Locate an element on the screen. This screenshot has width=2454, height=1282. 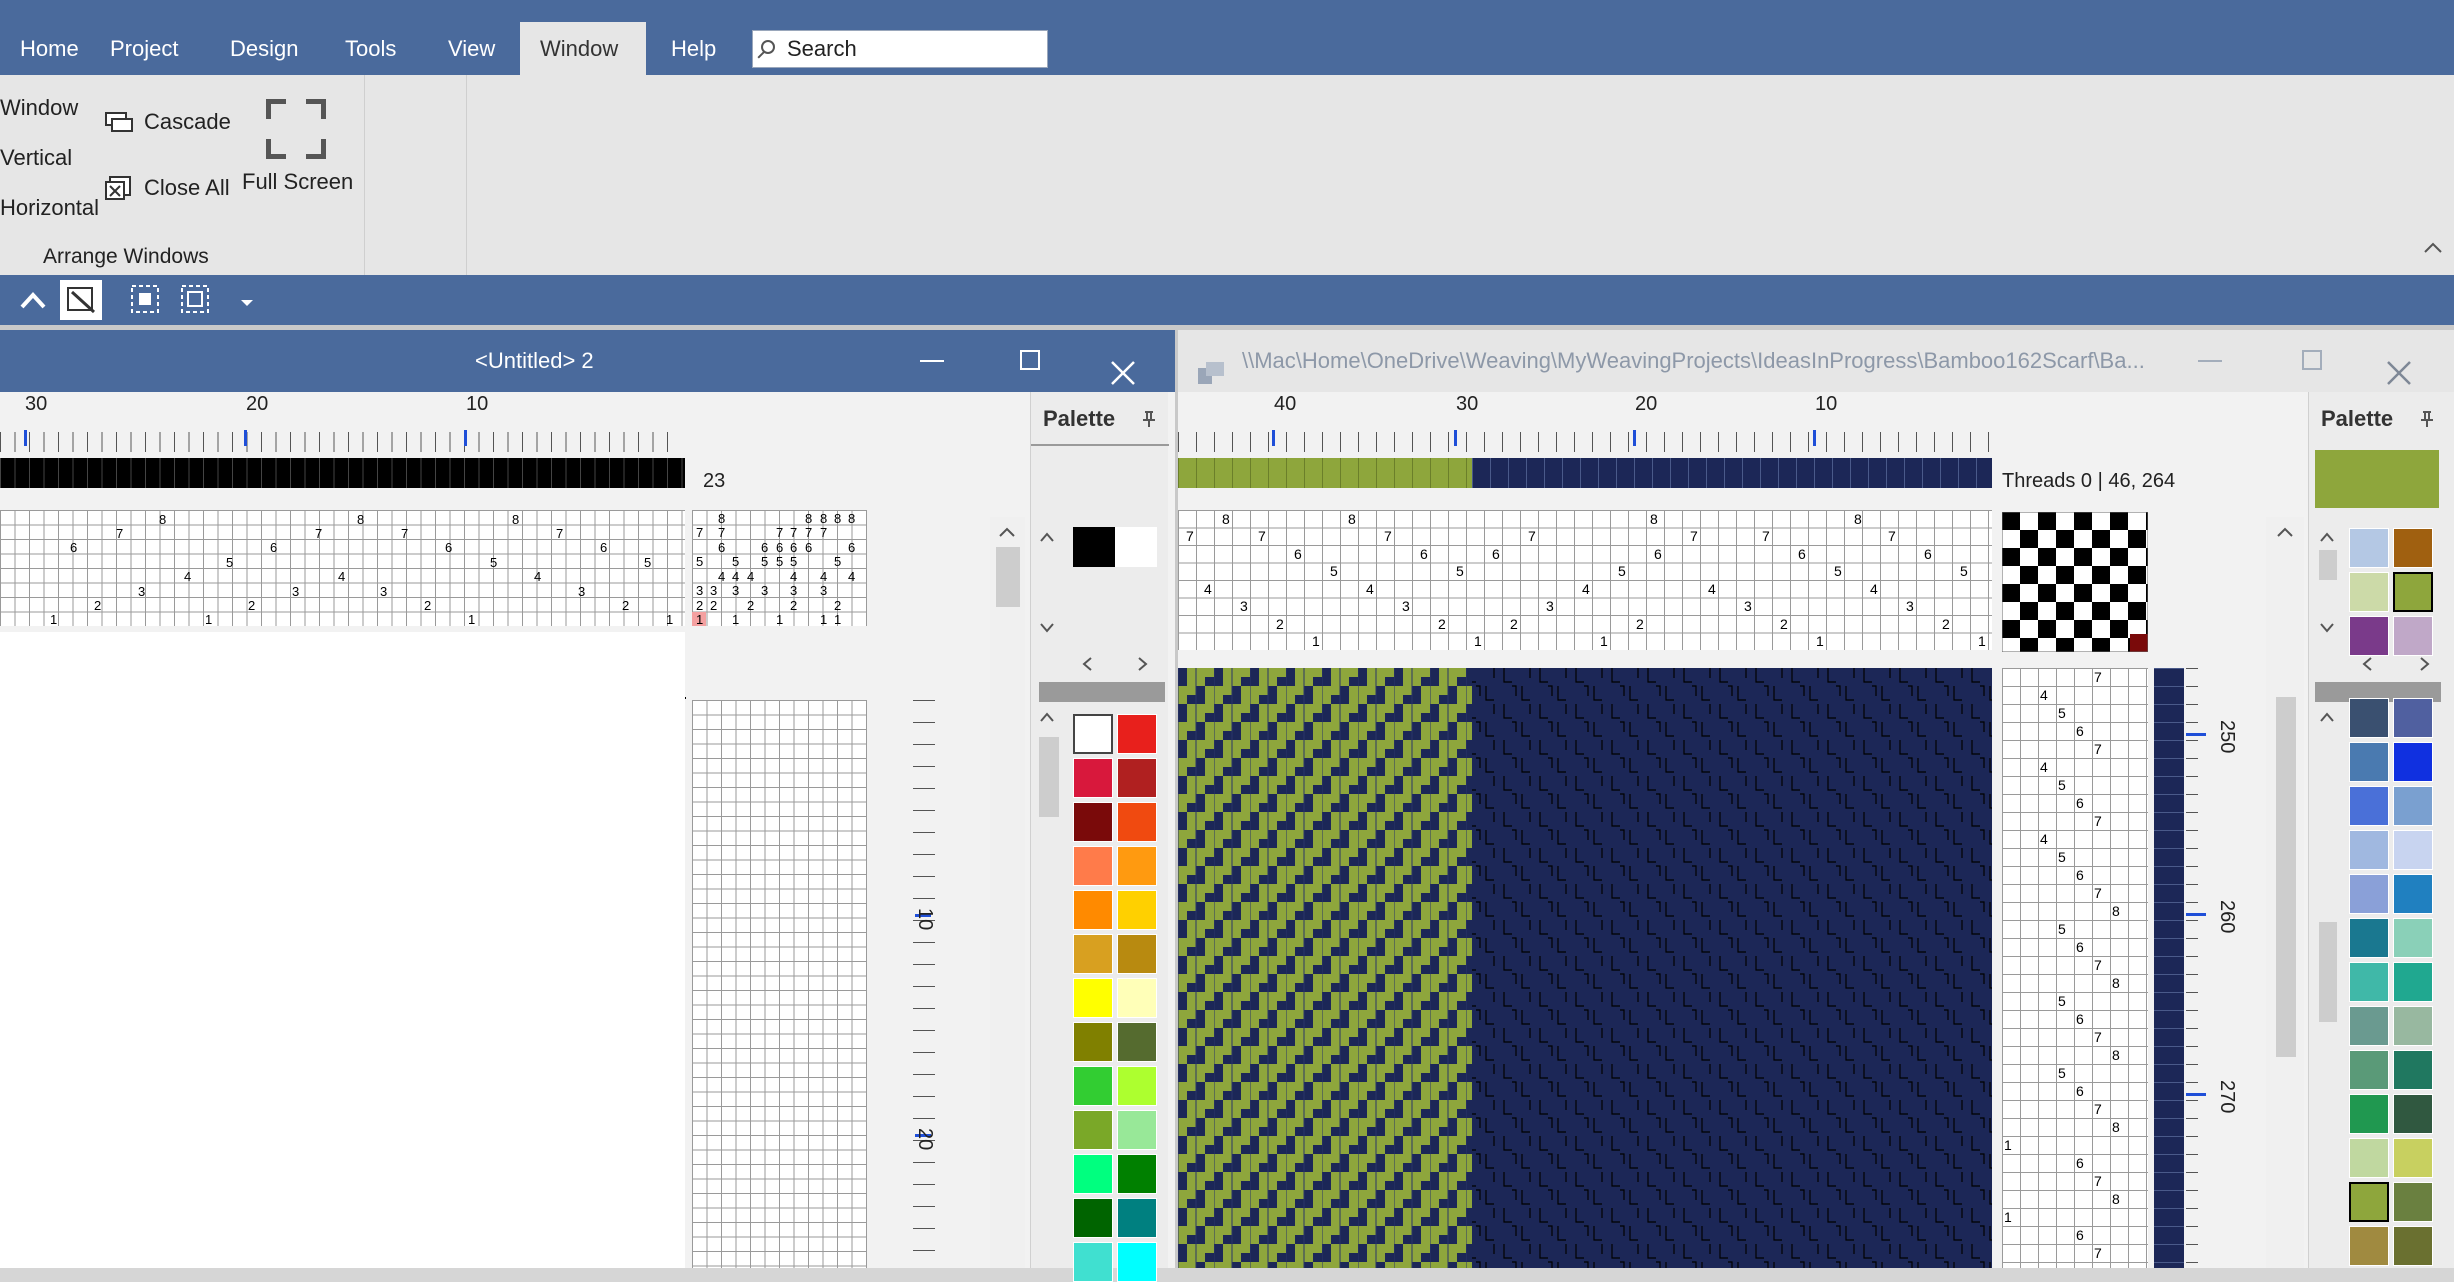
tab-window: Window is located at coordinates (583, 48).